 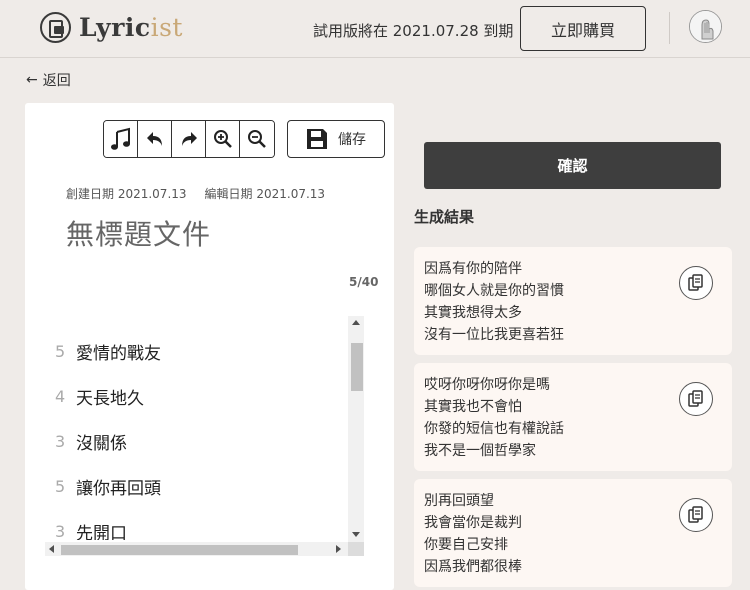 I want to click on app-header: Lyricist 試用版將在 2021.07.28 到期 立即購買, so click(x=375, y=29).